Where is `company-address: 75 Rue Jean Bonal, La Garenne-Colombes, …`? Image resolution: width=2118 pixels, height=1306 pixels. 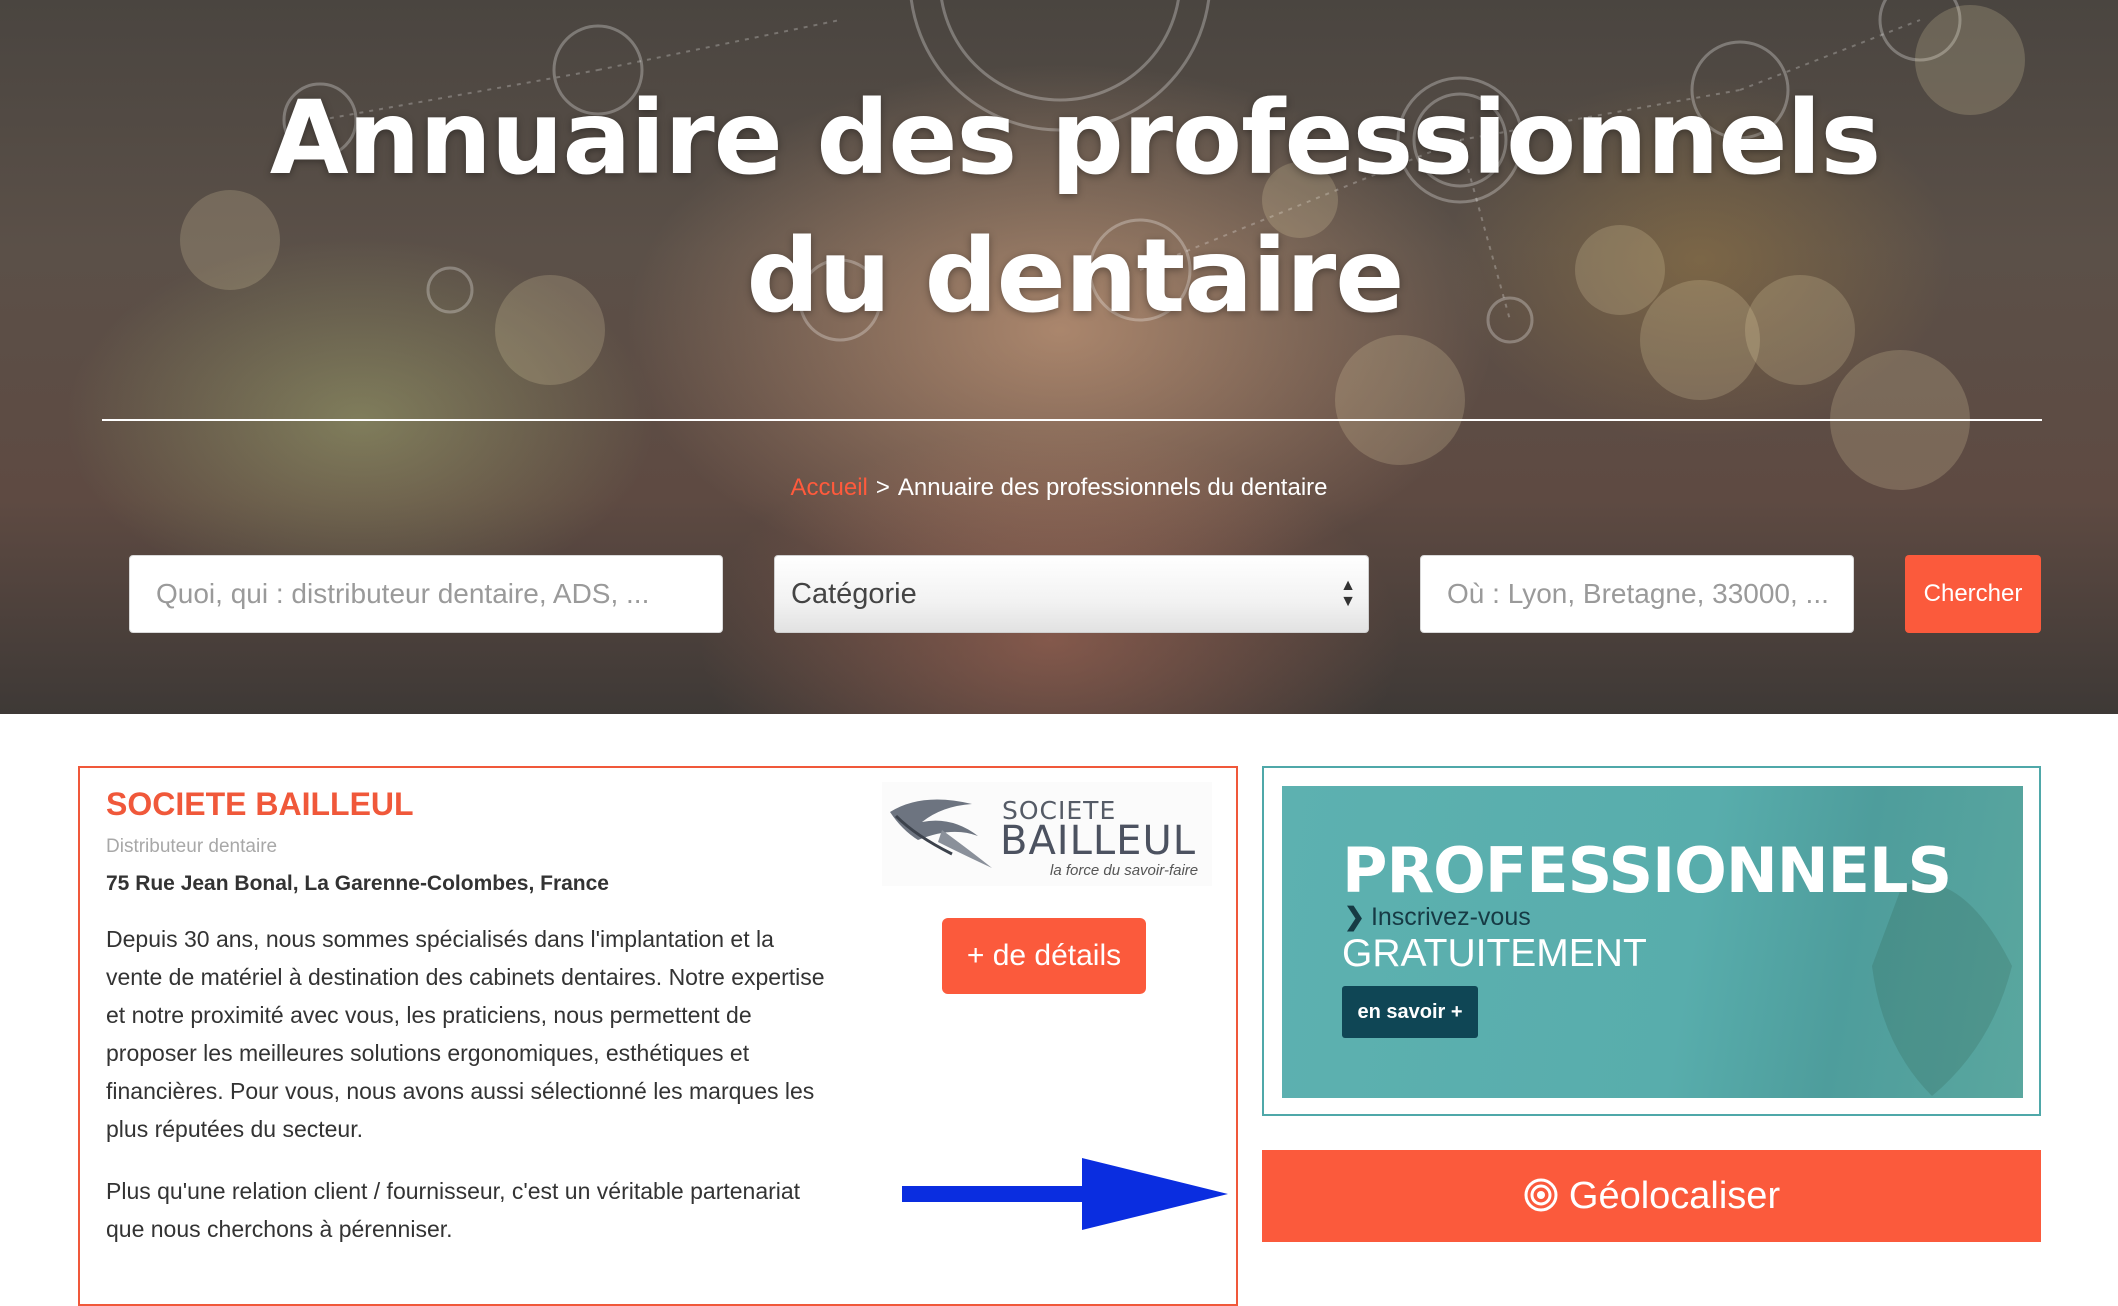 company-address: 75 Rue Jean Bonal, La Garenne-Colombes, … is located at coordinates (357, 883).